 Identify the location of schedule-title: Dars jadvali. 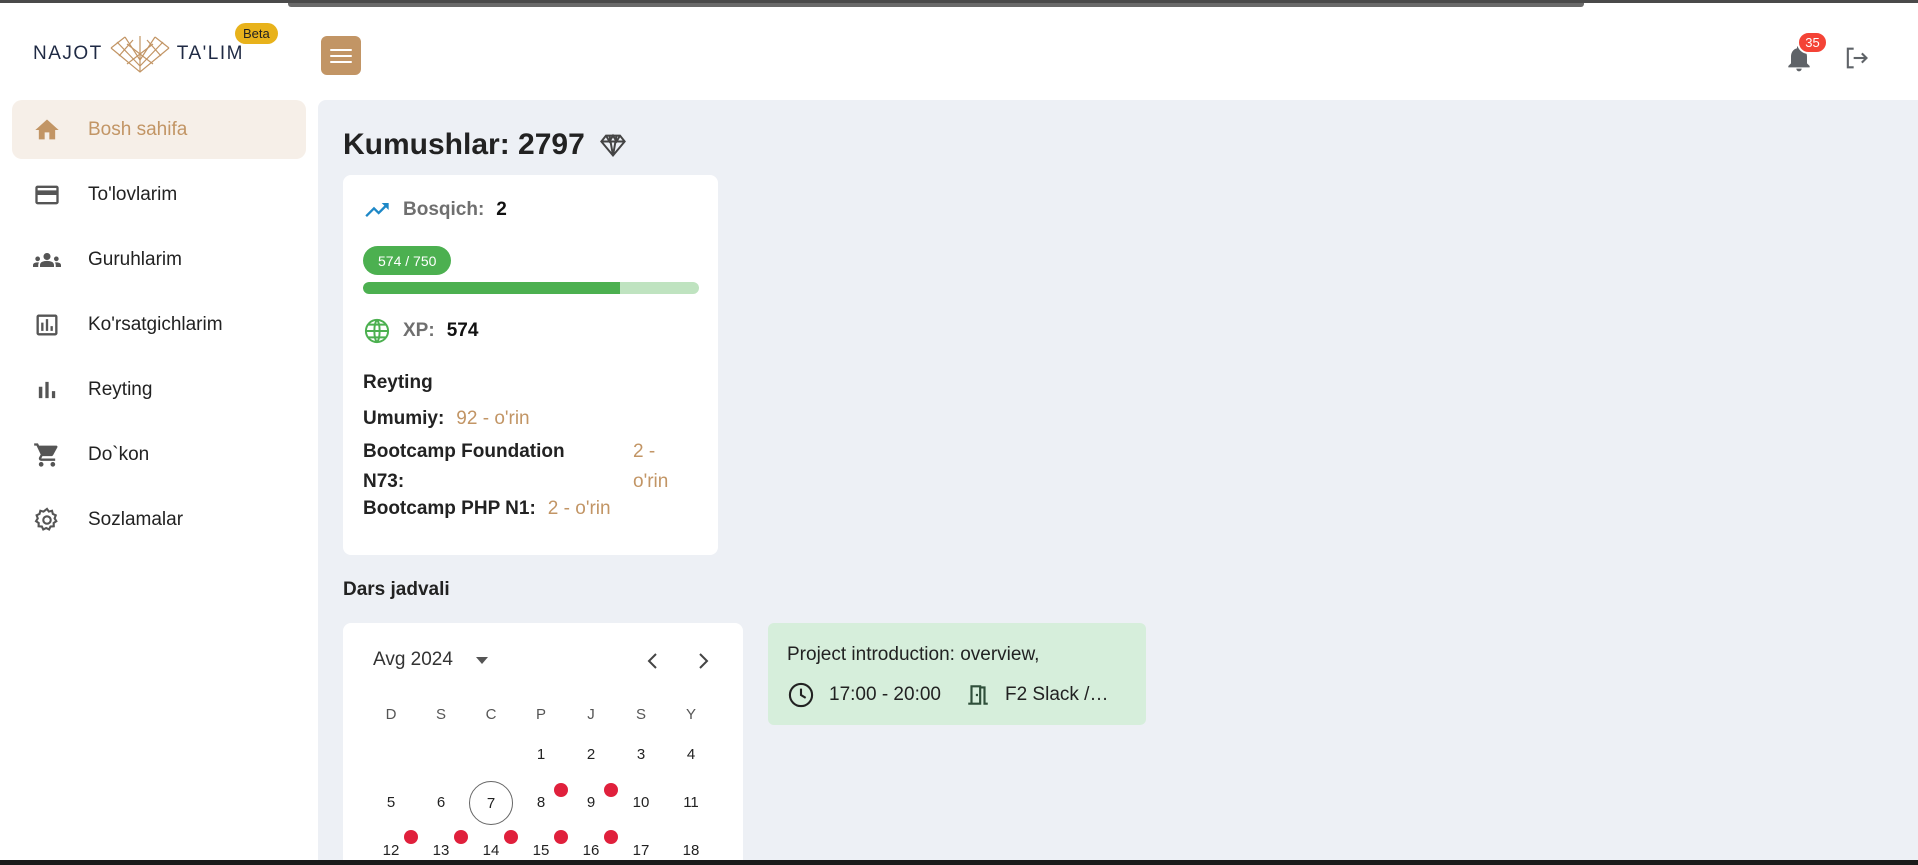
(396, 589).